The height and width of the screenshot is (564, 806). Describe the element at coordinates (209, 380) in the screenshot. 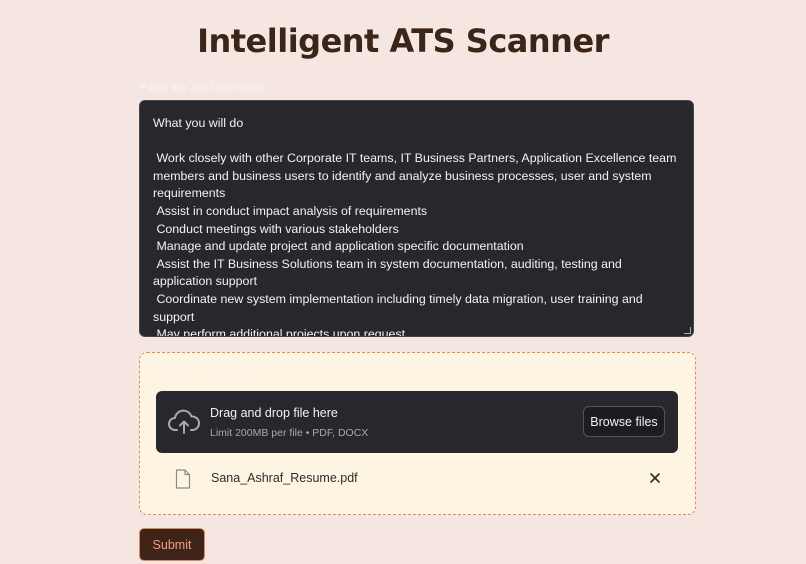

I see `resume-upload-label: Upload Your Resume` at that location.